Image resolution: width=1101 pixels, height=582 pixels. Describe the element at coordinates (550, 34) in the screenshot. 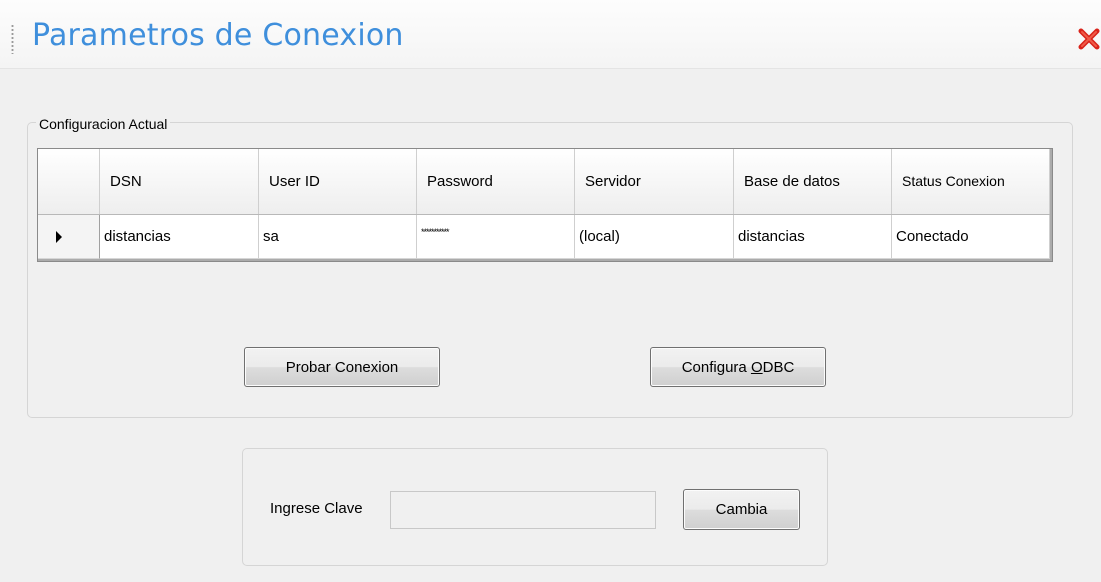

I see `title-bar: Parametros de Conexion` at that location.